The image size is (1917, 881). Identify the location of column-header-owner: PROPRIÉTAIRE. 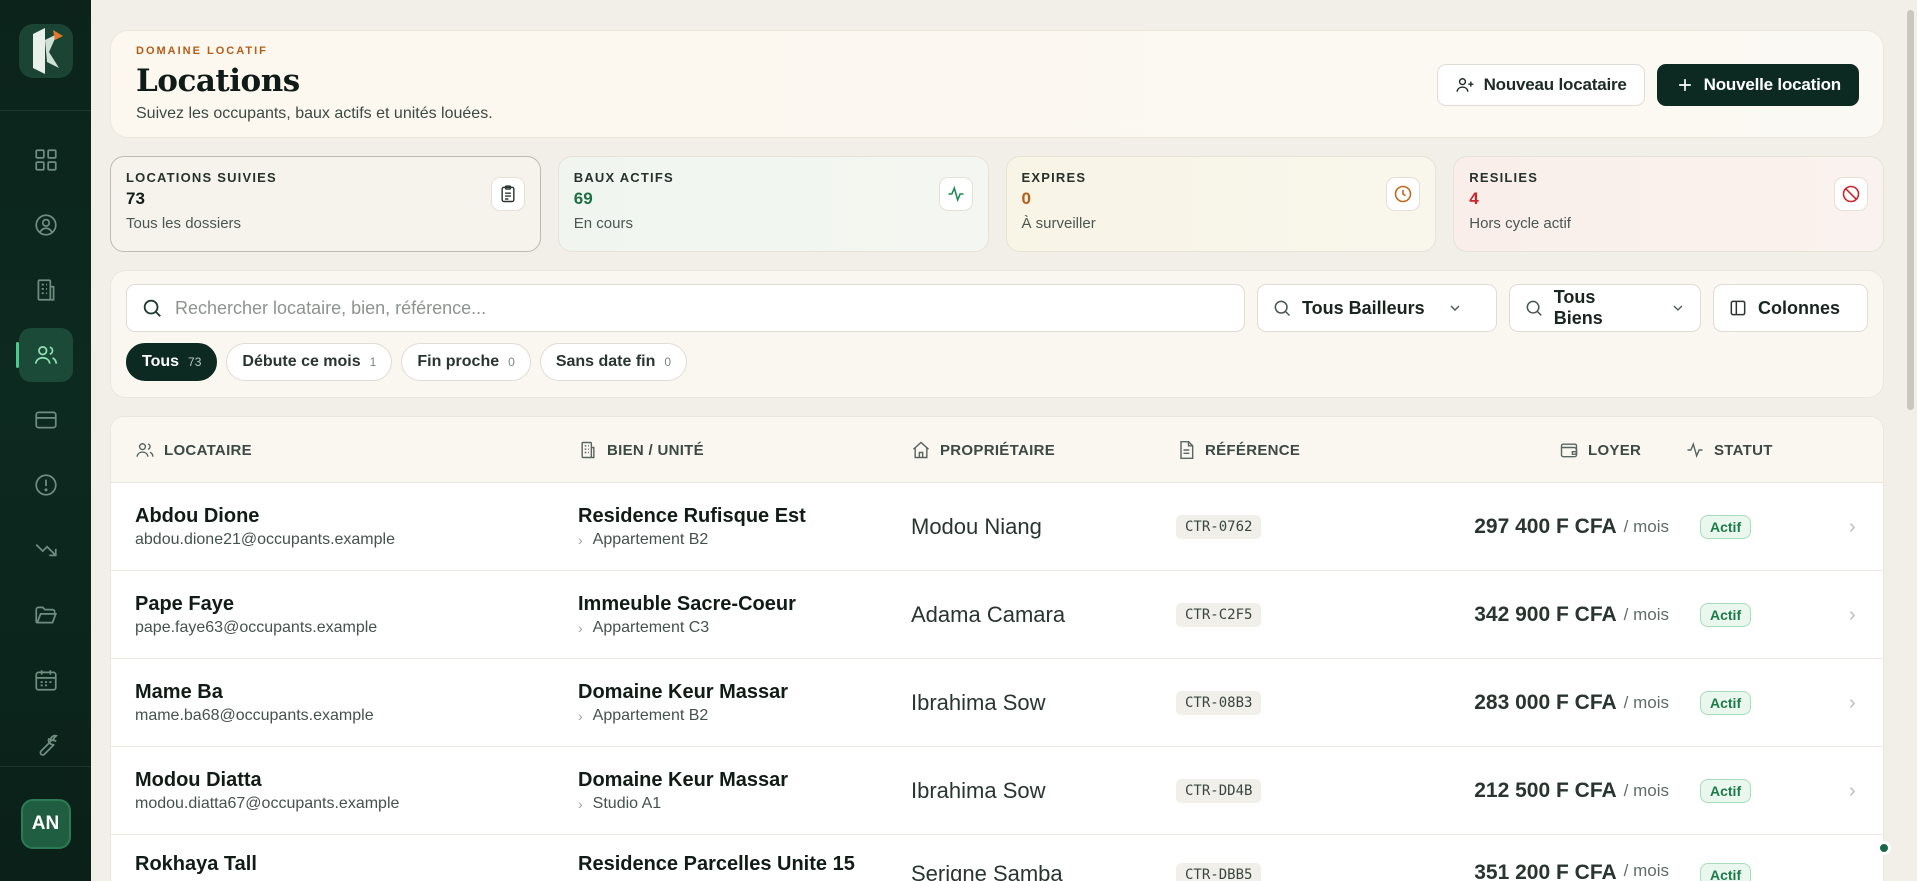
(983, 450).